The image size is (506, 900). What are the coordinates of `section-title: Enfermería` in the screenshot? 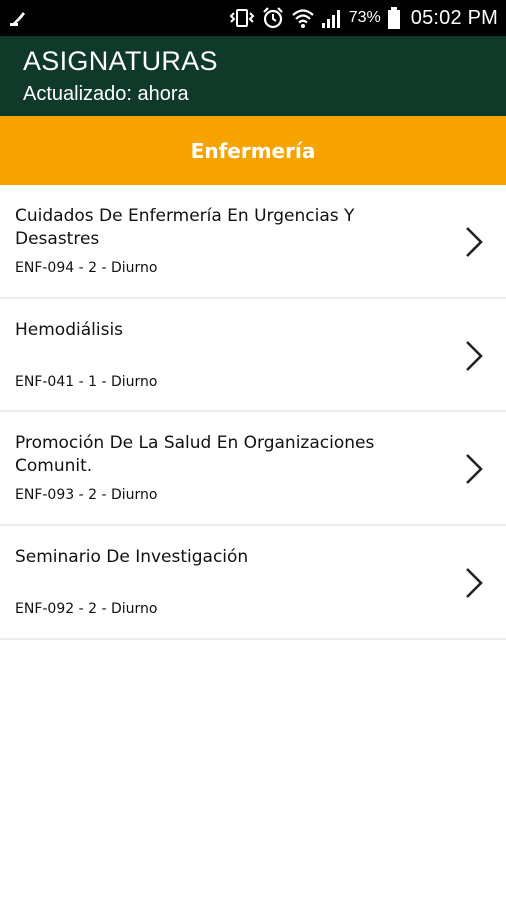 It's located at (253, 150).